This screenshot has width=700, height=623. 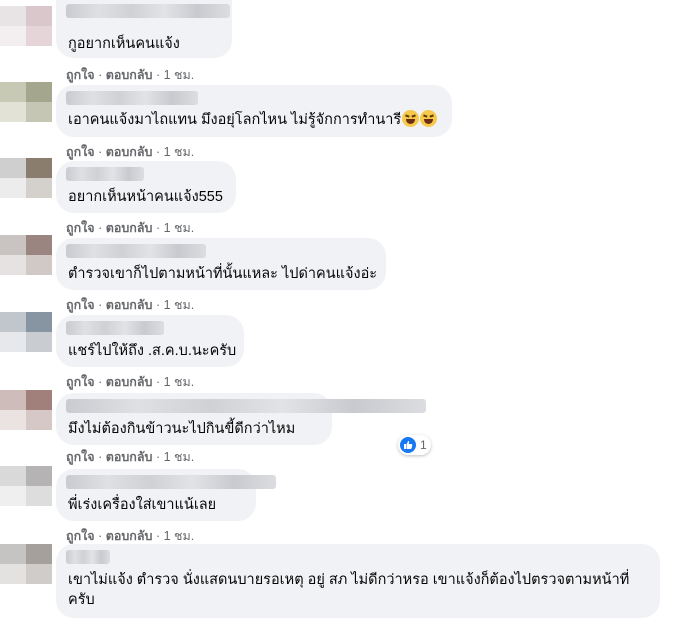 What do you see at coordinates (152, 351) in the screenshot?
I see `comment-text: แชร์ไปให้ถึง .ส.ค.บ.นะครับ` at bounding box center [152, 351].